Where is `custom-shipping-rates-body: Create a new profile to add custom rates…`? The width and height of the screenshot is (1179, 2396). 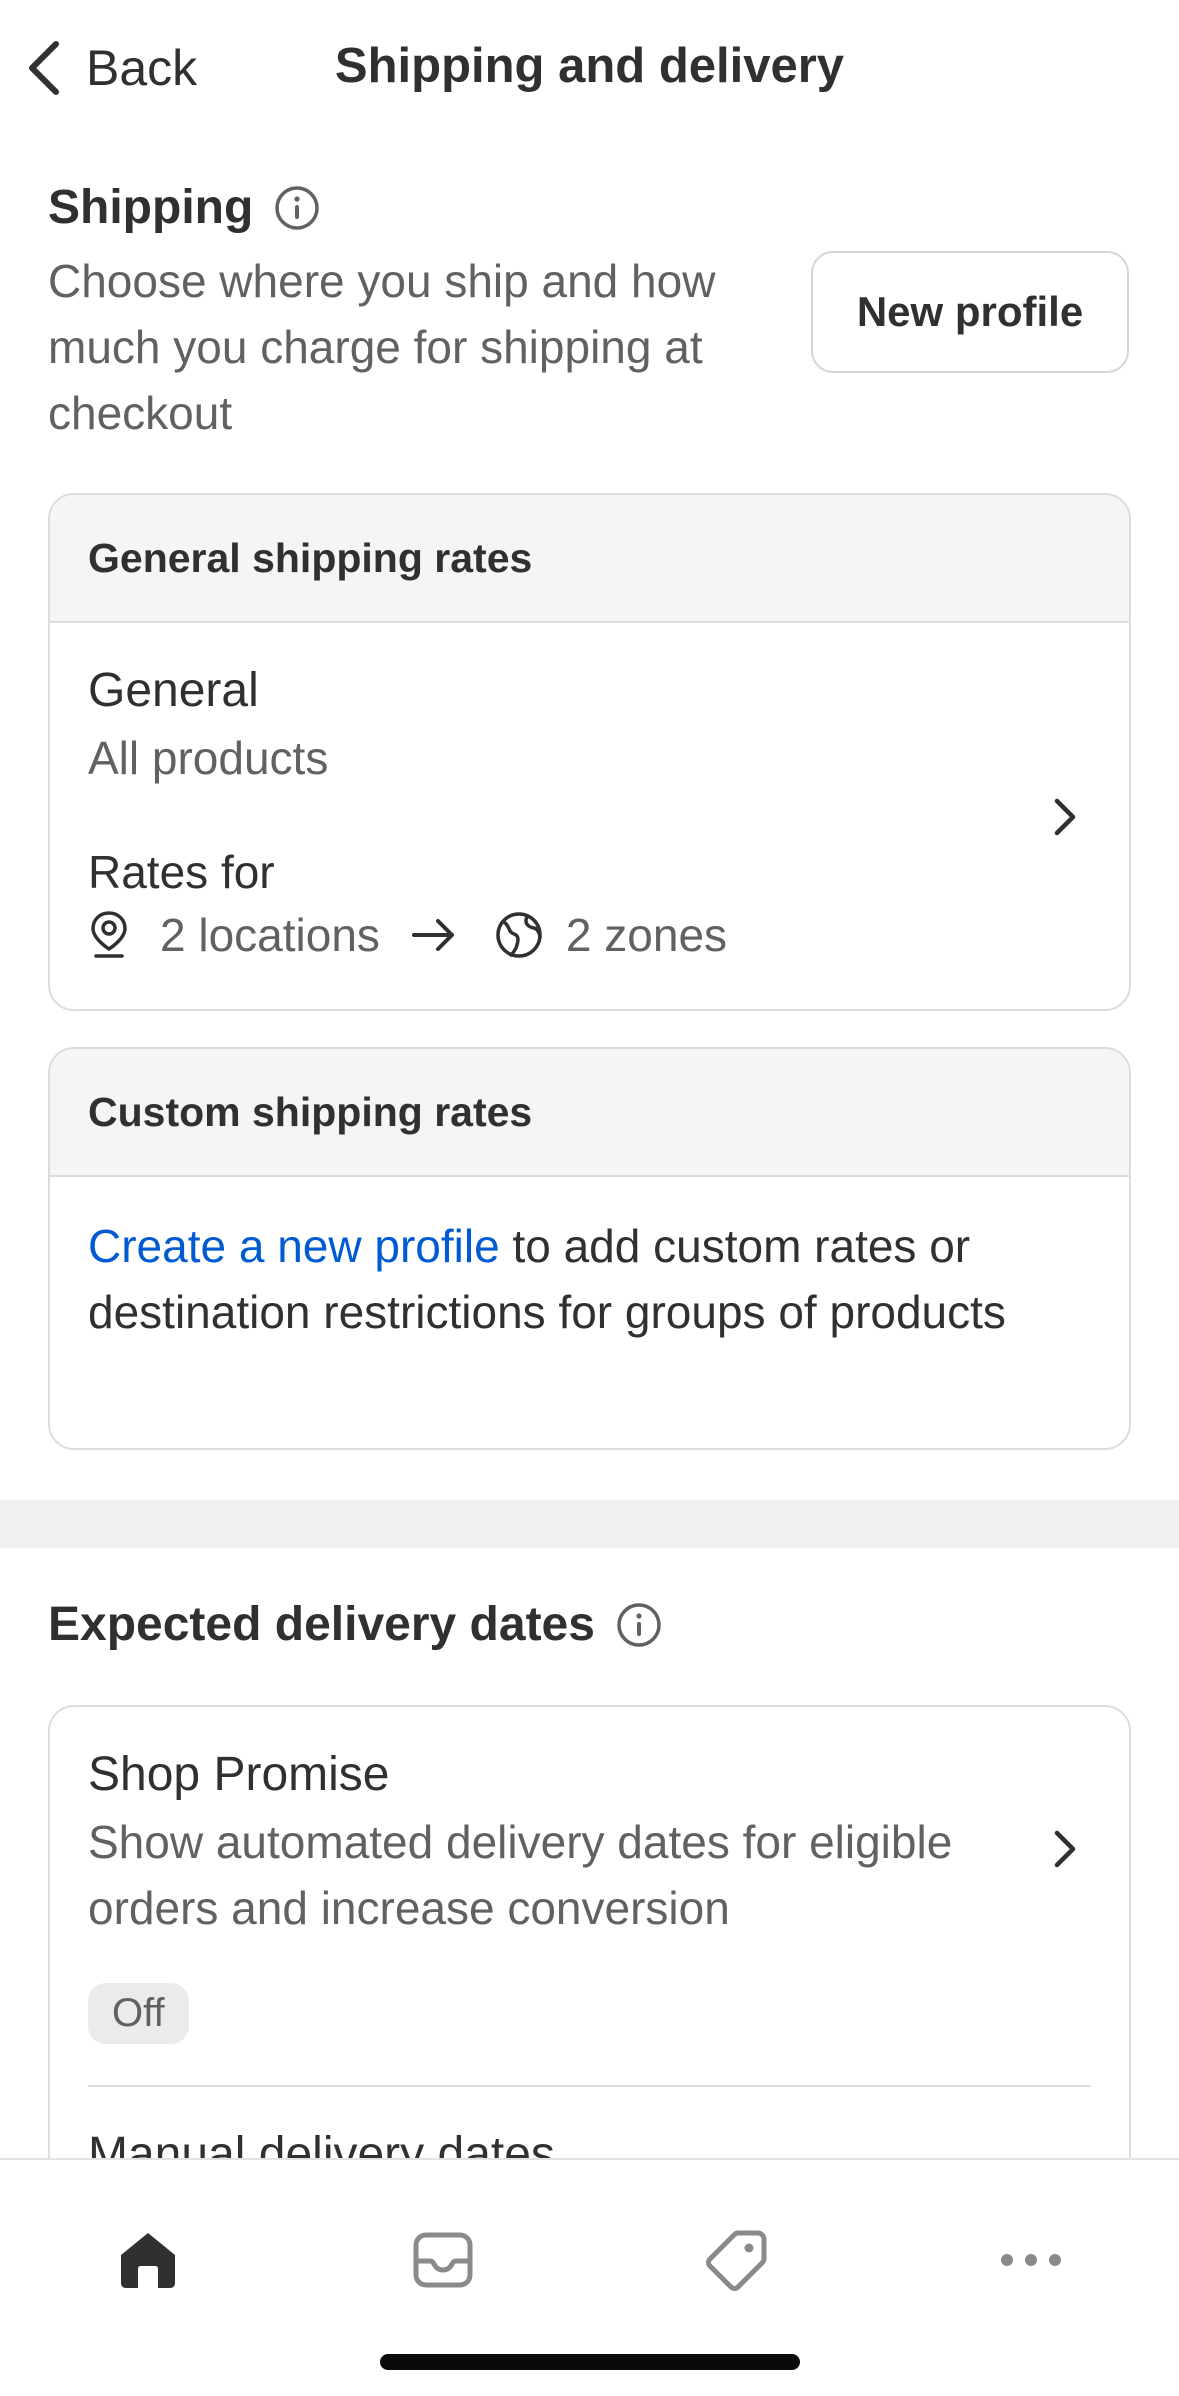
custom-shipping-rates-body: Create a new profile to add custom rates… is located at coordinates (589, 1261).